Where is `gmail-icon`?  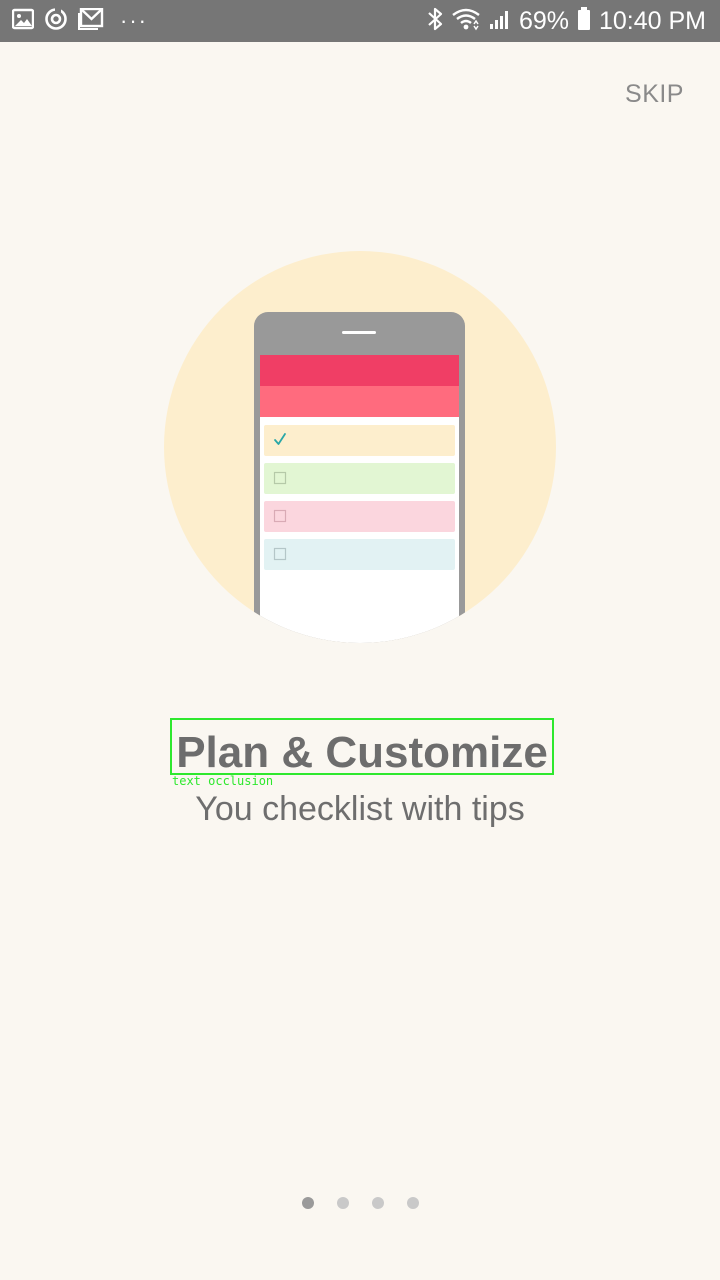 gmail-icon is located at coordinates (91, 21).